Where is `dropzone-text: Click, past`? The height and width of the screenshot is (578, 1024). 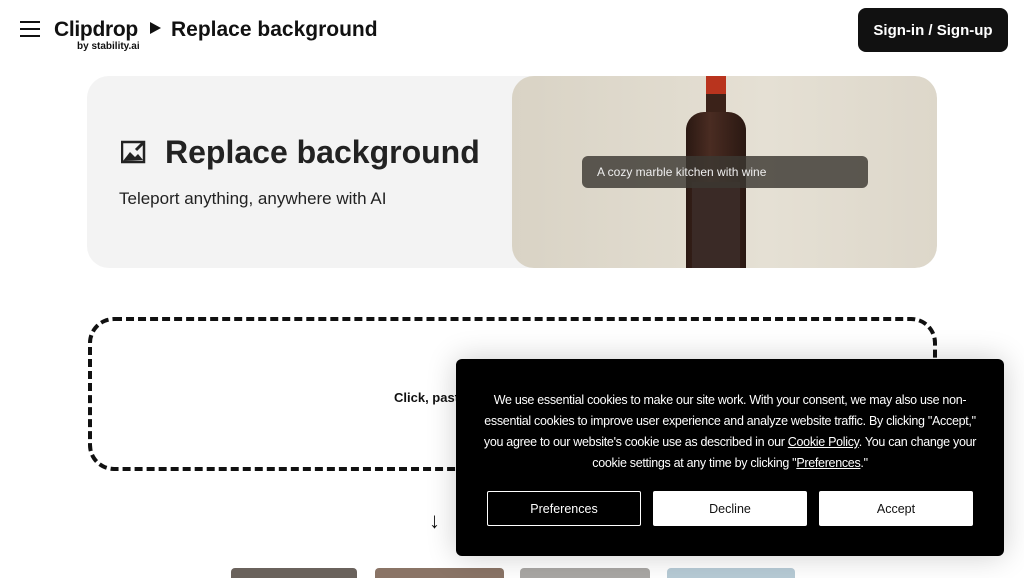 dropzone-text: Click, past is located at coordinates (427, 397).